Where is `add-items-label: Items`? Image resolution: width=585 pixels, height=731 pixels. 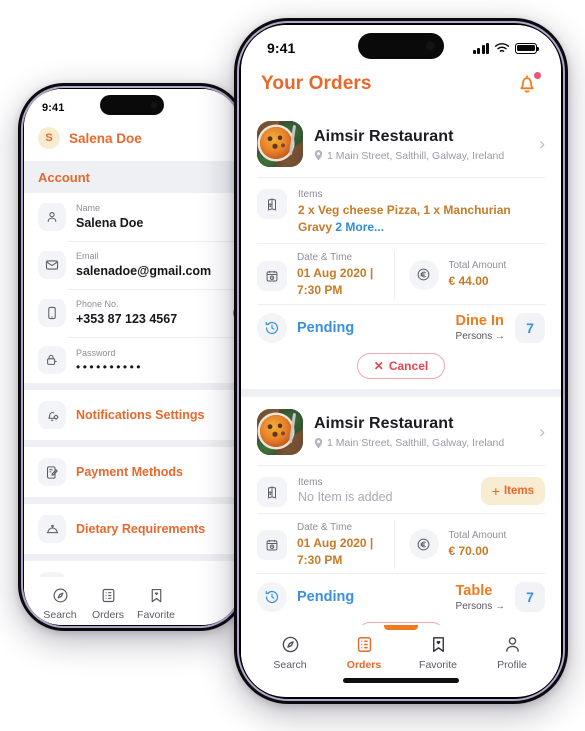
add-items-label: Items is located at coordinates (518, 490).